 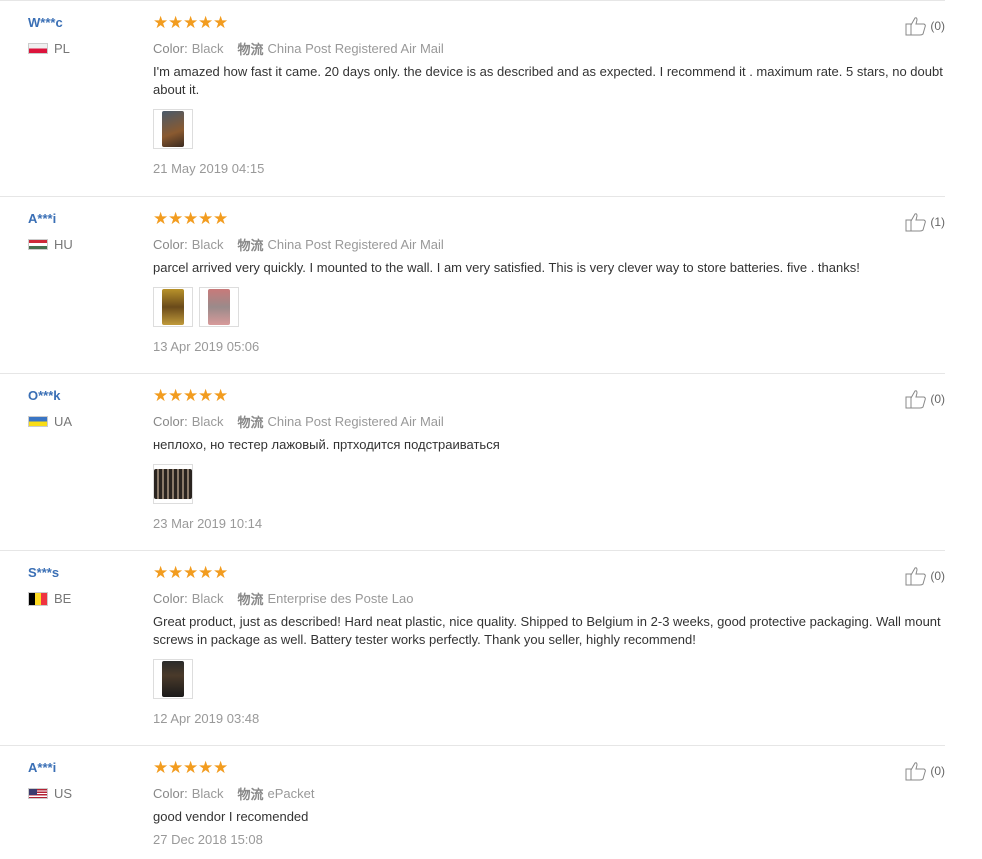 I want to click on reviewer-info: S***s BE, so click(x=49, y=585).